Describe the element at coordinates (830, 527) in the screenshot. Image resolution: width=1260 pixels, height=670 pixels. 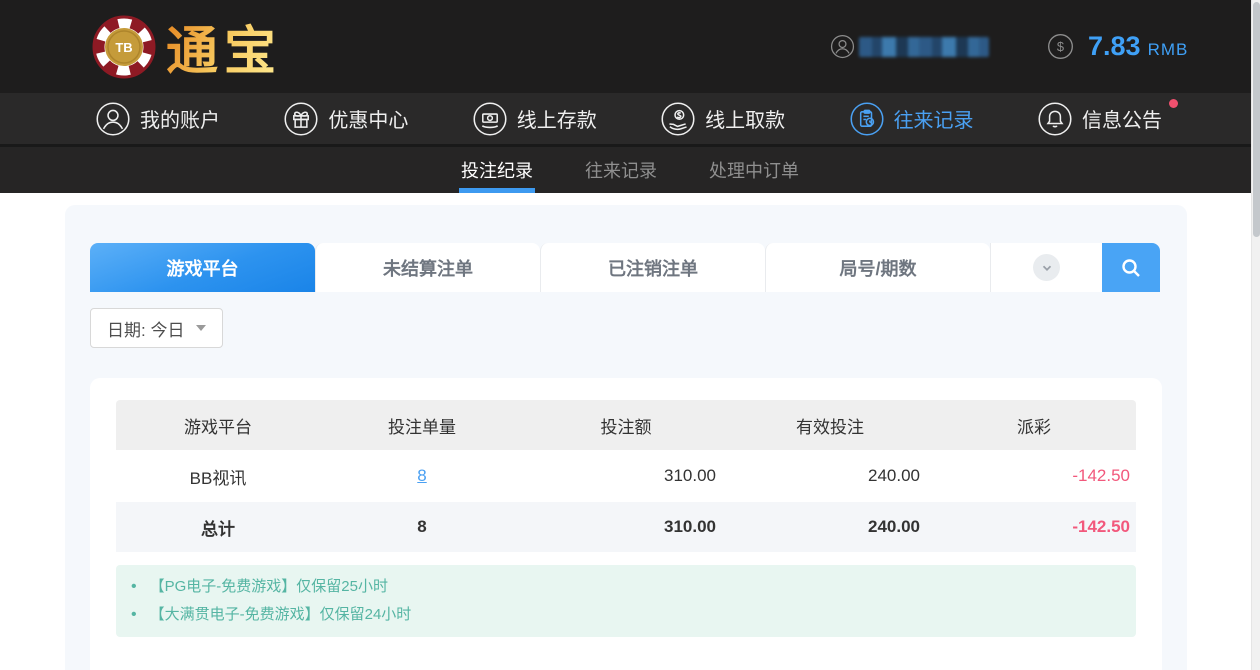
I see `cell-total-valid: 240.00` at that location.